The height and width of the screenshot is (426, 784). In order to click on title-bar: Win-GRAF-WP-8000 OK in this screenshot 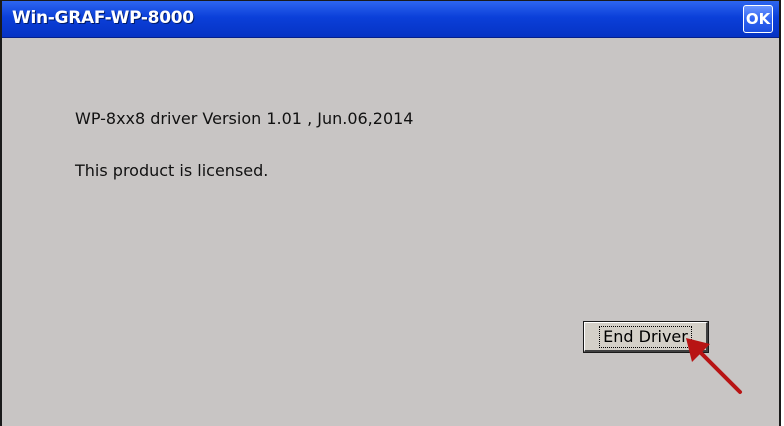, I will do `click(390, 19)`.